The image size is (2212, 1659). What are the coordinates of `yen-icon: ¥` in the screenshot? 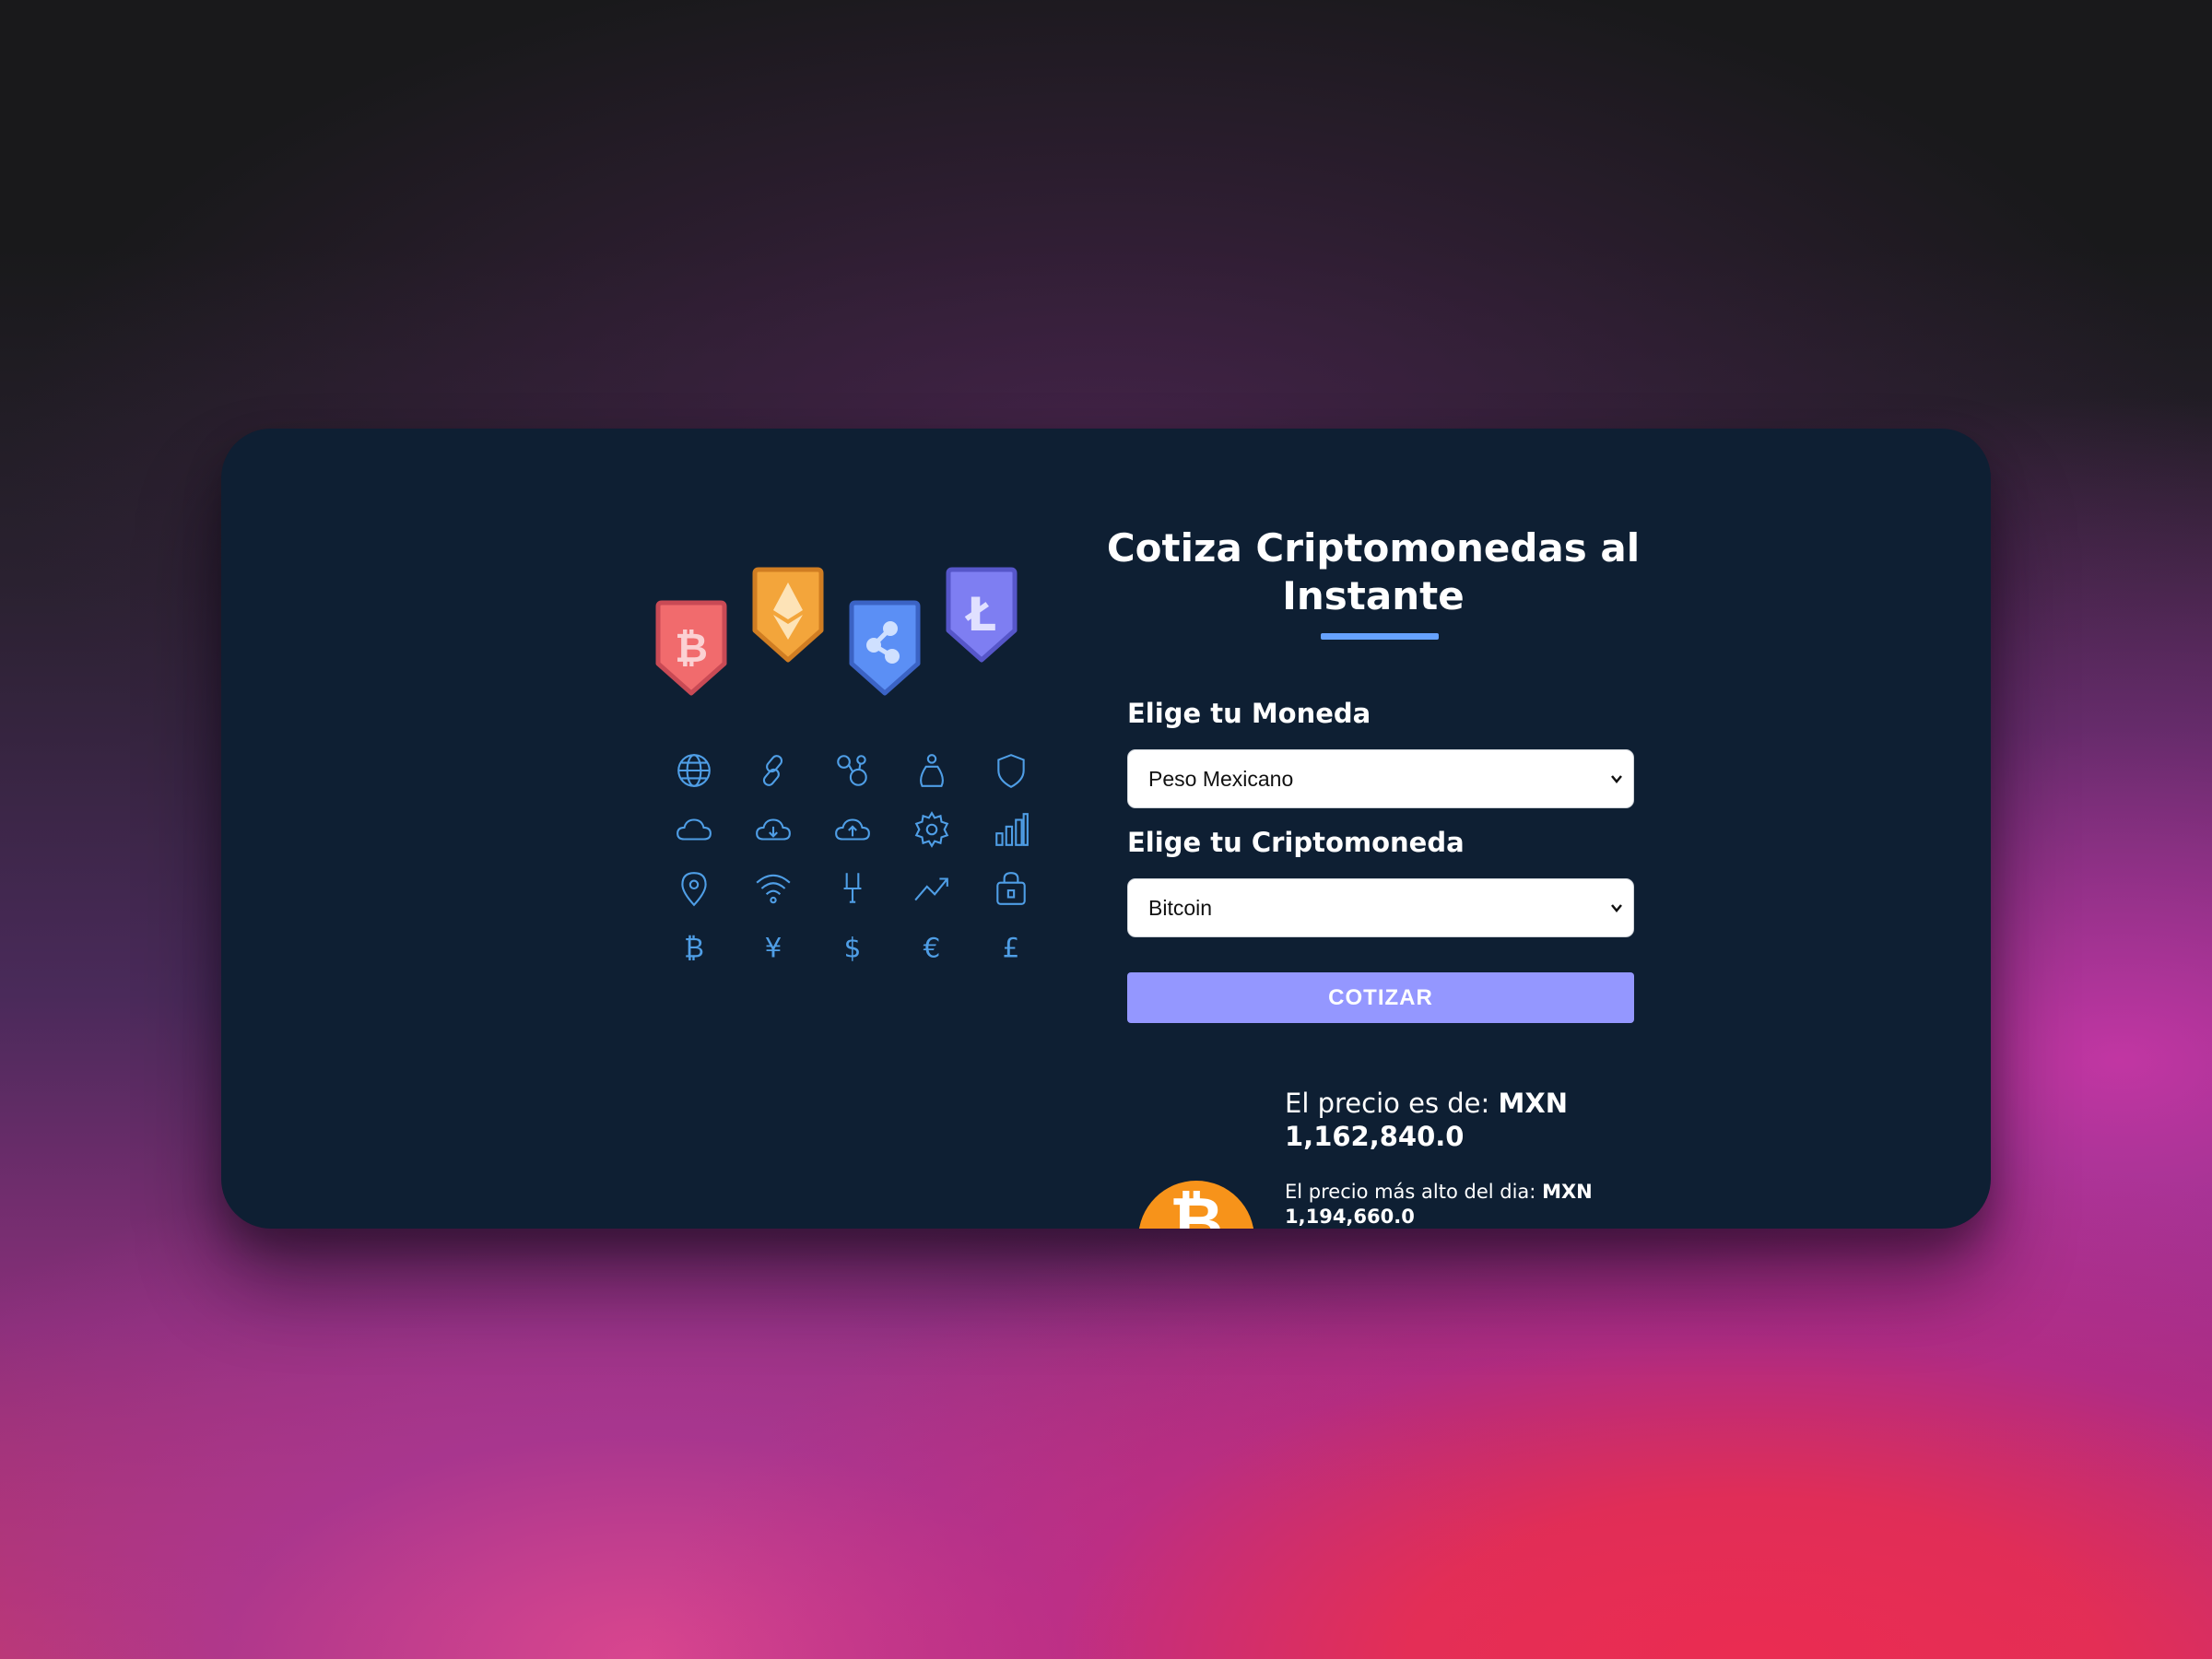 It's located at (773, 947).